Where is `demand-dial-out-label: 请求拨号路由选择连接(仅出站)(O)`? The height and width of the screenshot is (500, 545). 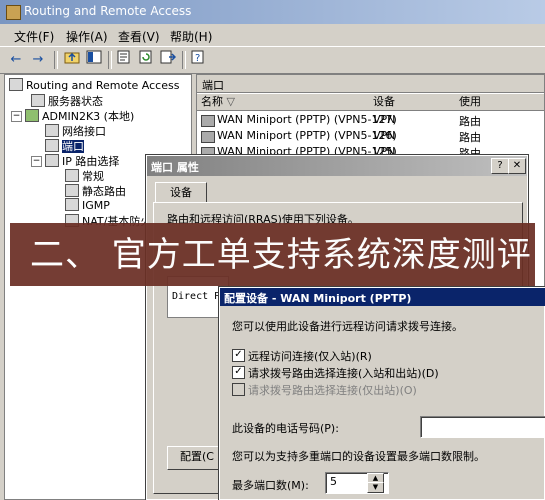 demand-dial-out-label: 请求拨号路由选择连接(仅出站)(O) is located at coordinates (332, 390).